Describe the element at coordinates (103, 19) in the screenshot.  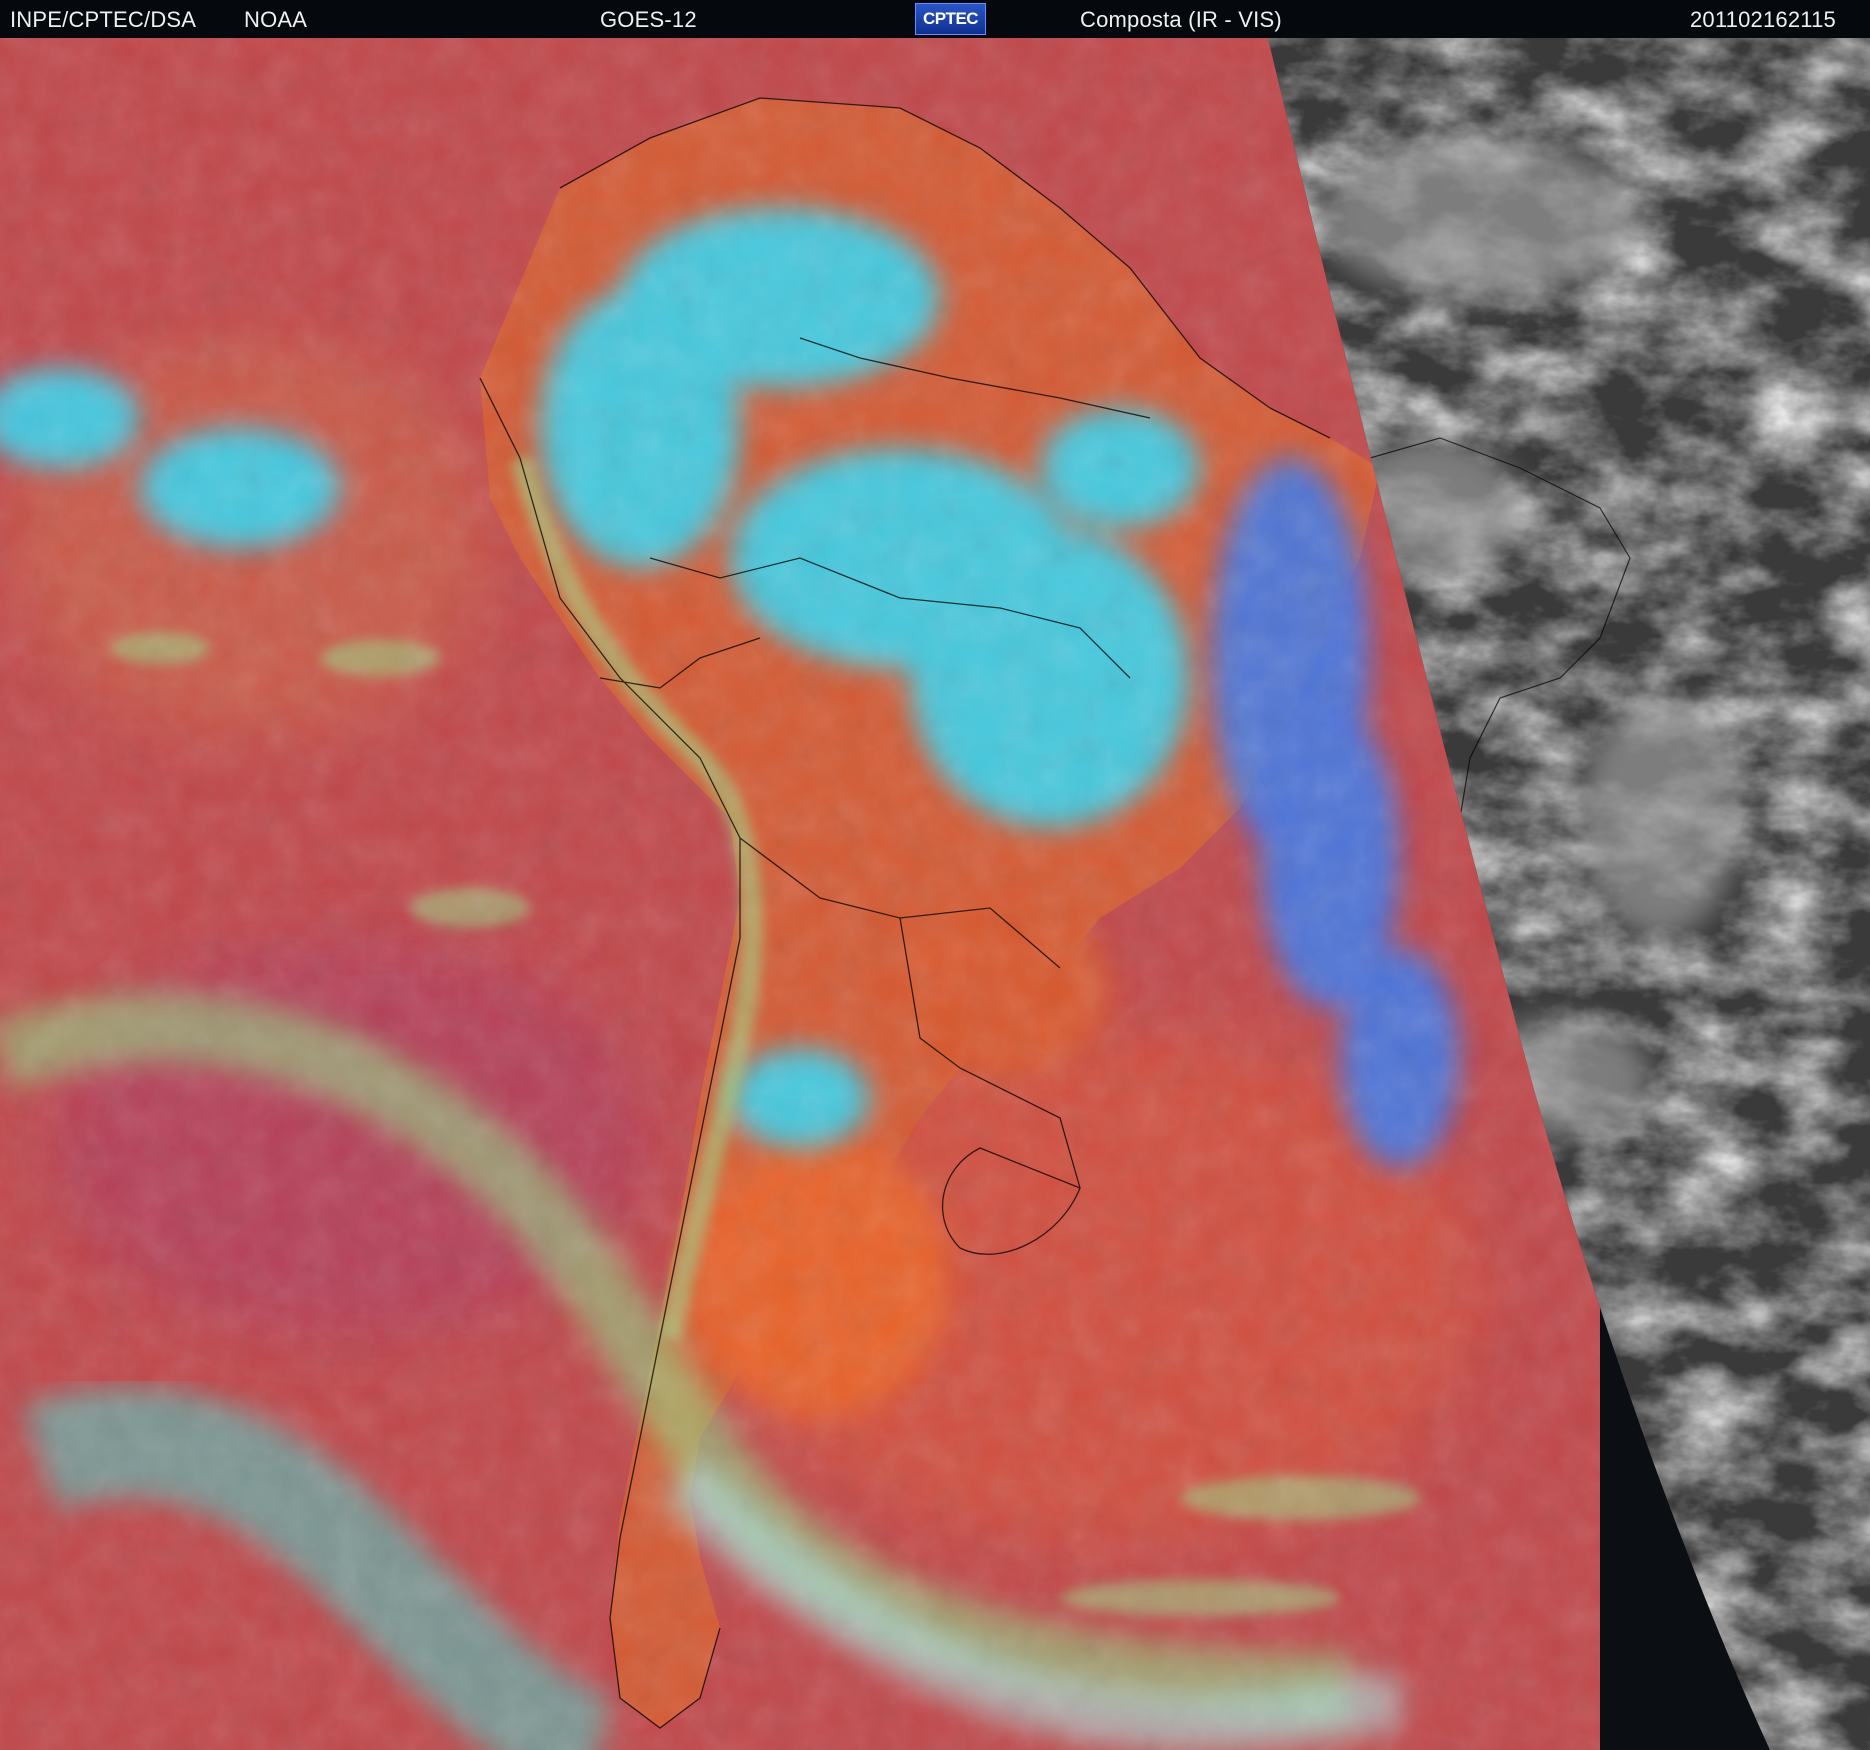
I see `agency-label: INPE/CPTEC/DSA` at that location.